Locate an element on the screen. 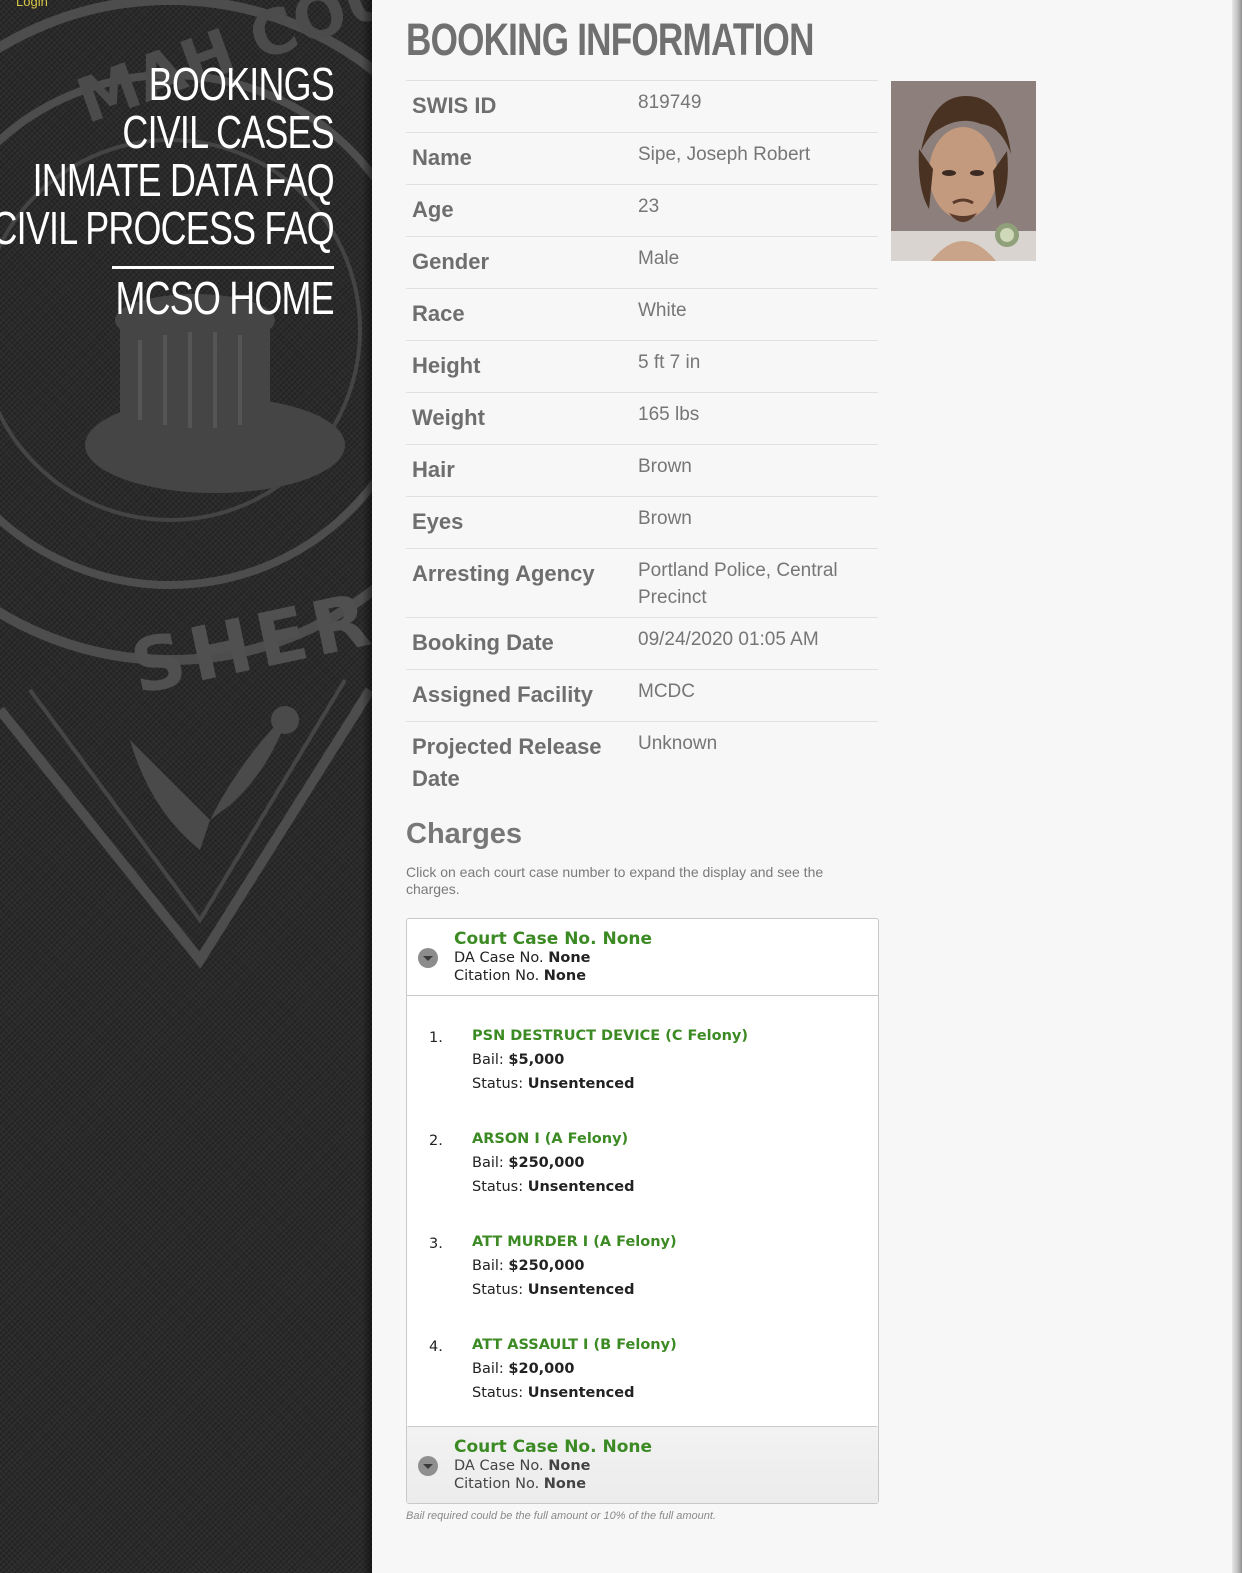 The height and width of the screenshot is (1573, 1242). field-label-projected-release-date: Projected Release Date is located at coordinates (507, 762).